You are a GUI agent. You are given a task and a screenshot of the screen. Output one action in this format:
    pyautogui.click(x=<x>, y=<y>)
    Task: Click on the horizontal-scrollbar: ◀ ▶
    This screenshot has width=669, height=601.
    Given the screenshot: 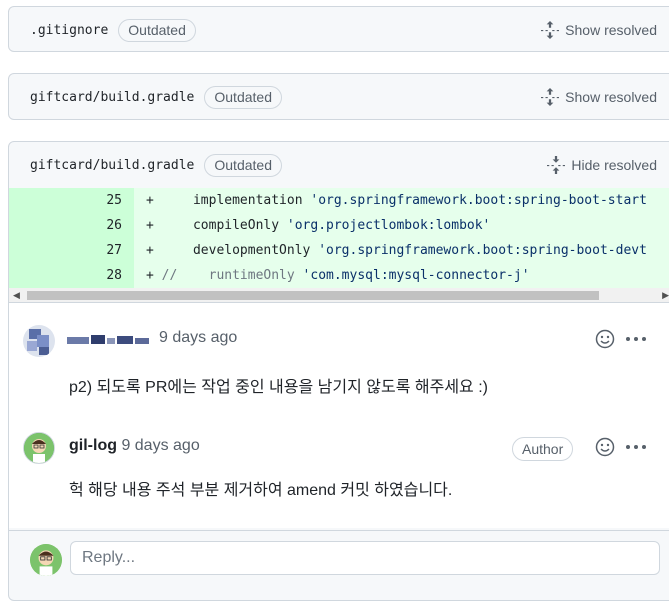 What is the action you would take?
    pyautogui.click(x=339, y=295)
    